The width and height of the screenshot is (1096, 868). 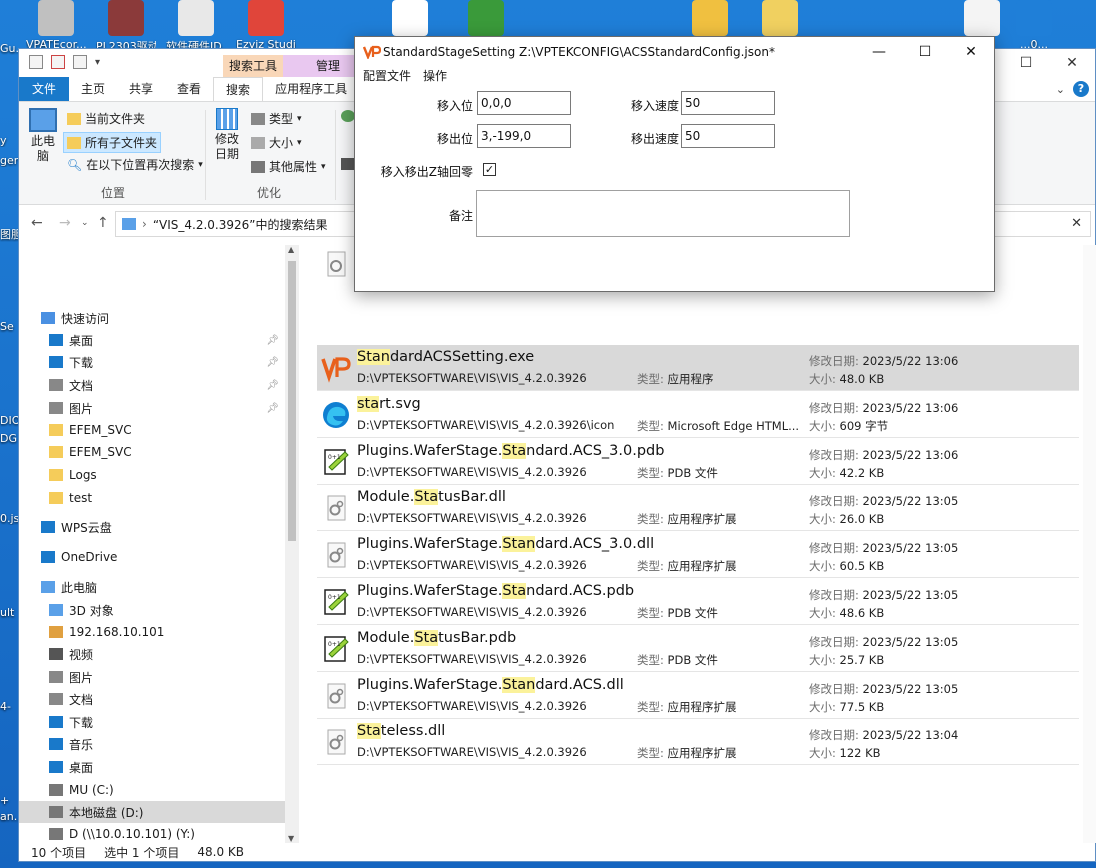 I want to click on nav-item: WPS云盘, so click(x=152, y=527).